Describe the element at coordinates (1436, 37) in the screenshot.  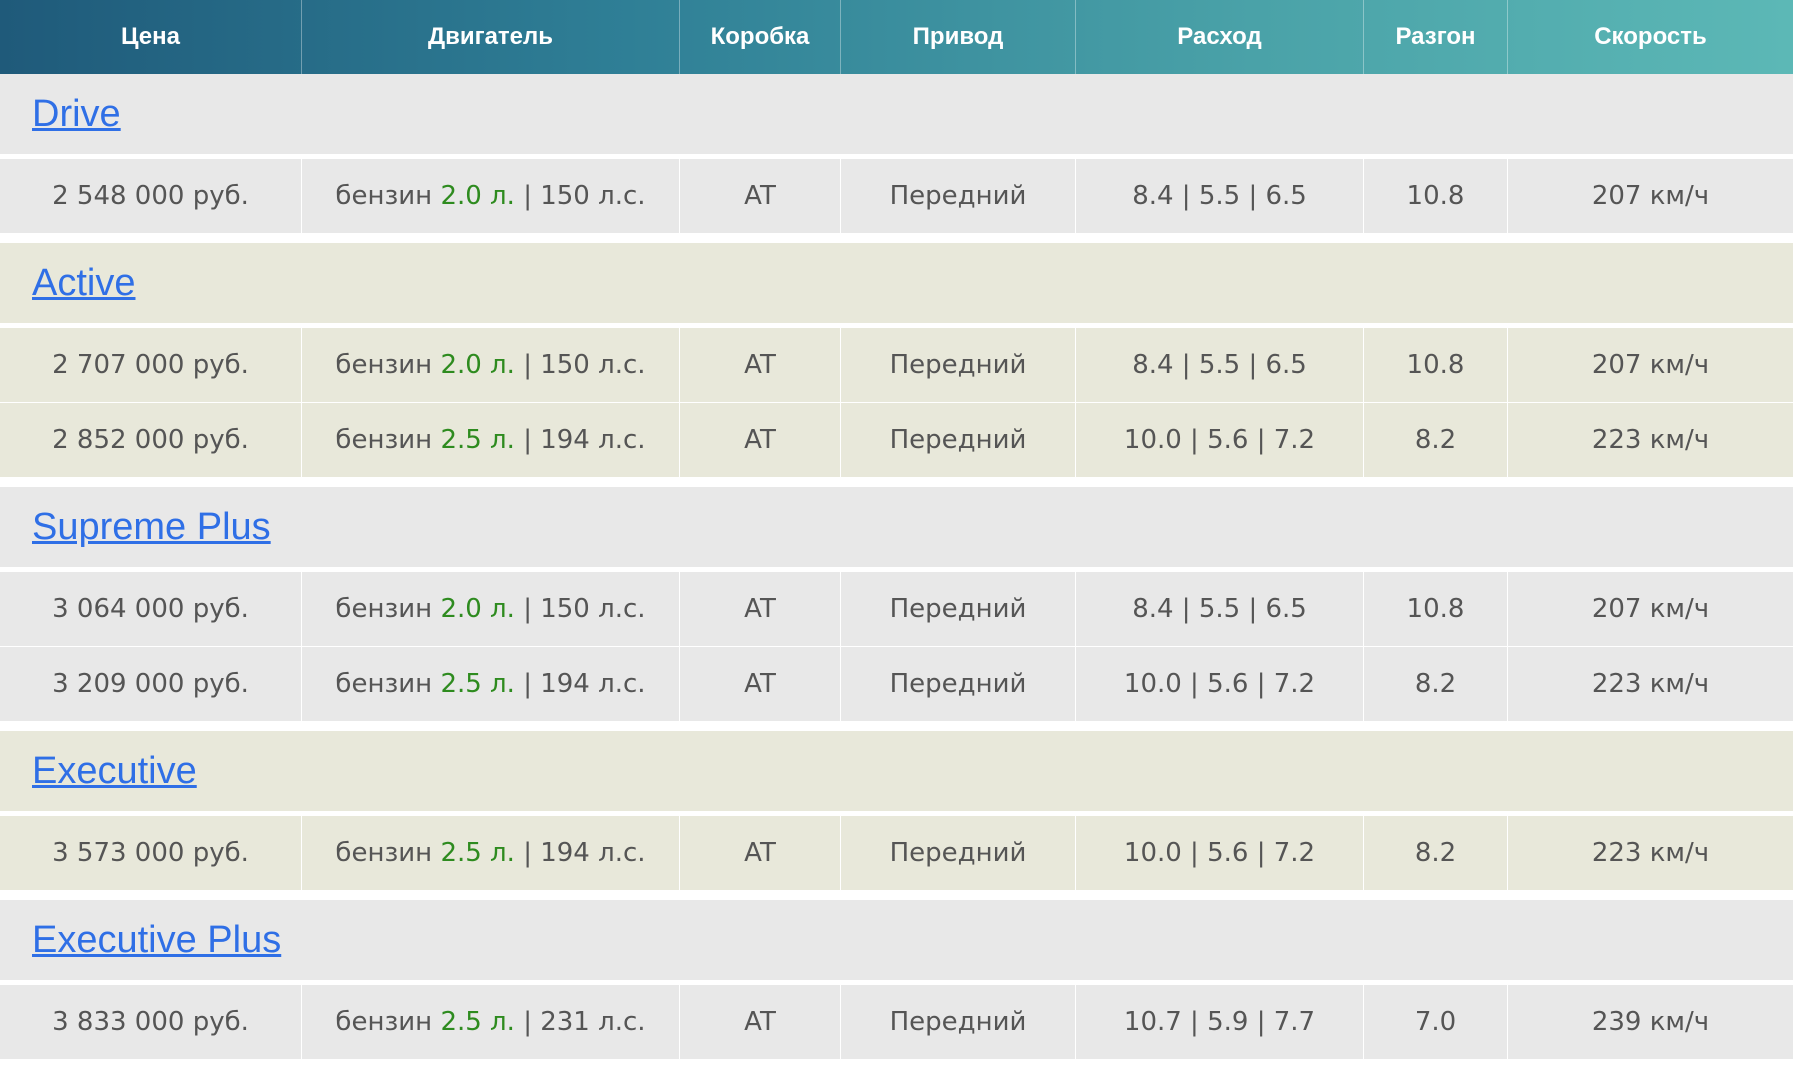
I see `header-acceleration: Разгон` at that location.